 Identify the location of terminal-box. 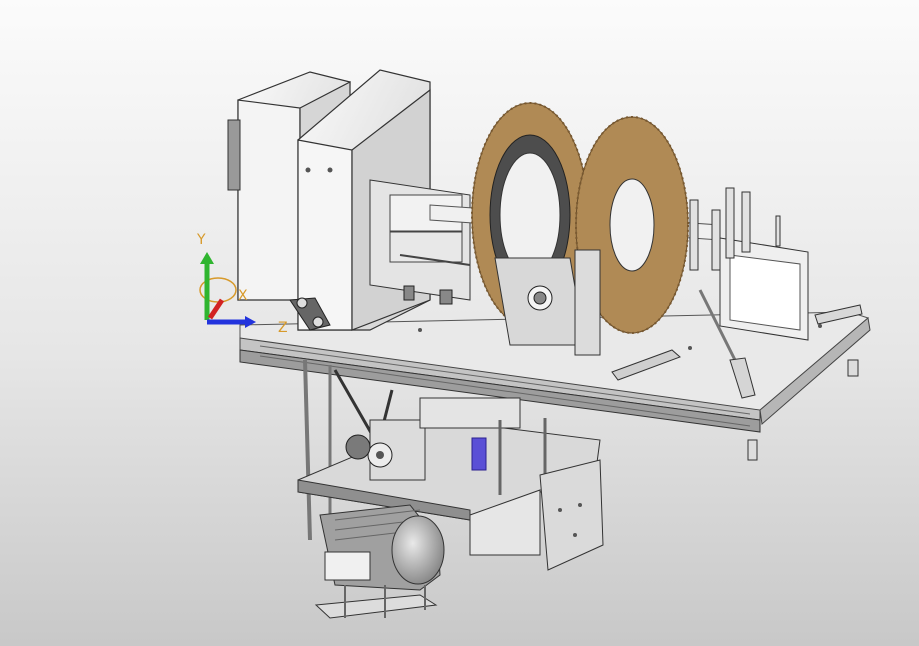
(347, 566).